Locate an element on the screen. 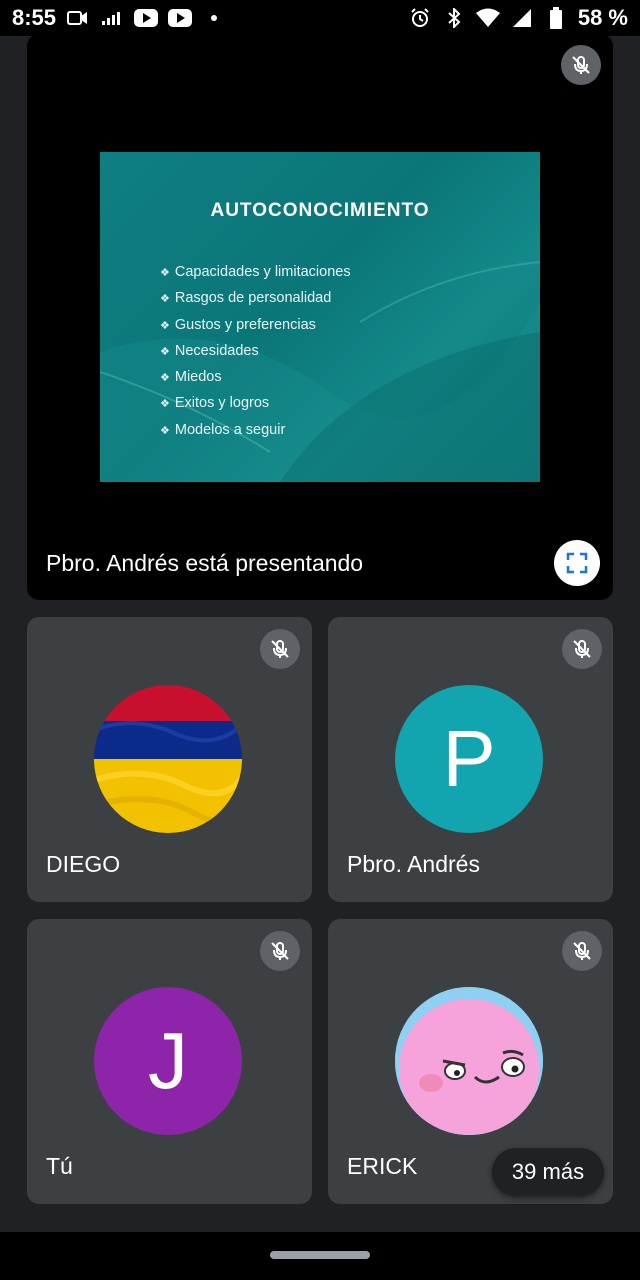 The width and height of the screenshot is (640, 1280). presenting-label: Pbro. Andrés está presentando is located at coordinates (205, 563).